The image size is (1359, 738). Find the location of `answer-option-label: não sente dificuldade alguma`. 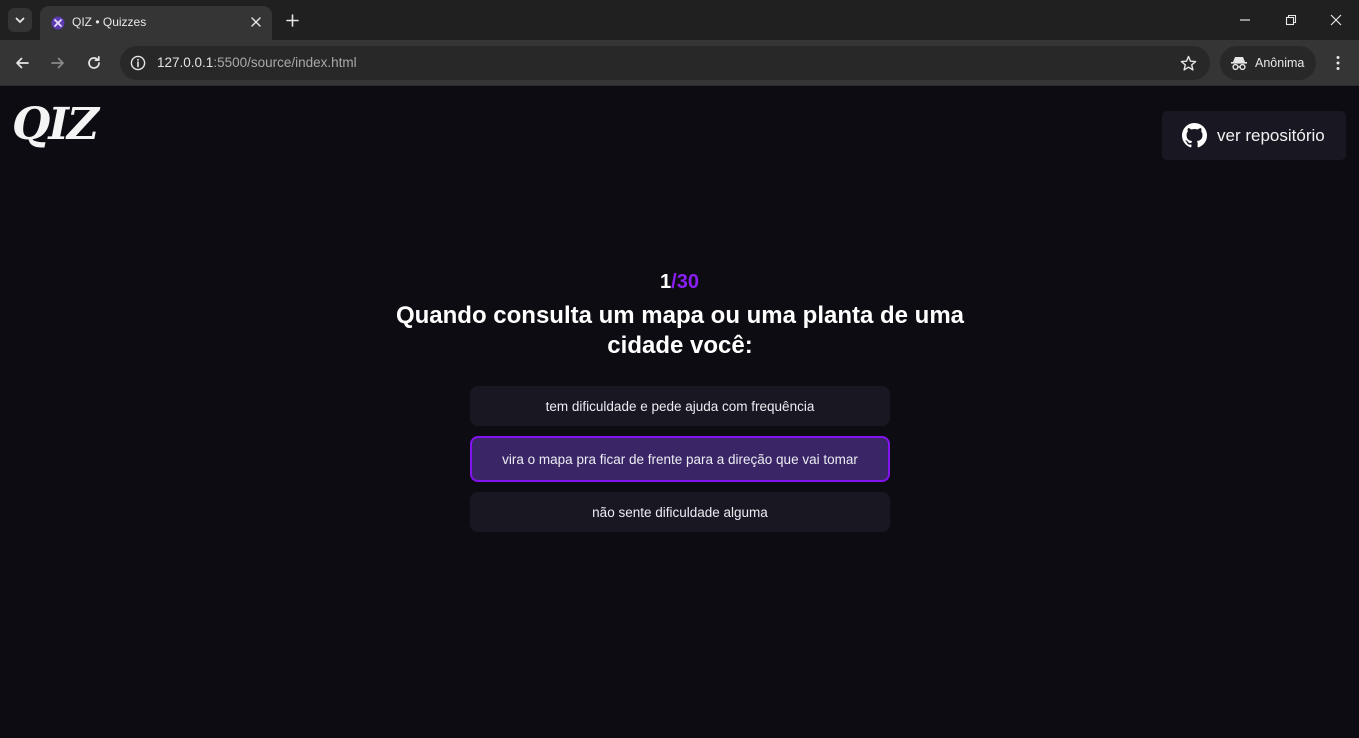

answer-option-label: não sente dificuldade alguma is located at coordinates (680, 512).